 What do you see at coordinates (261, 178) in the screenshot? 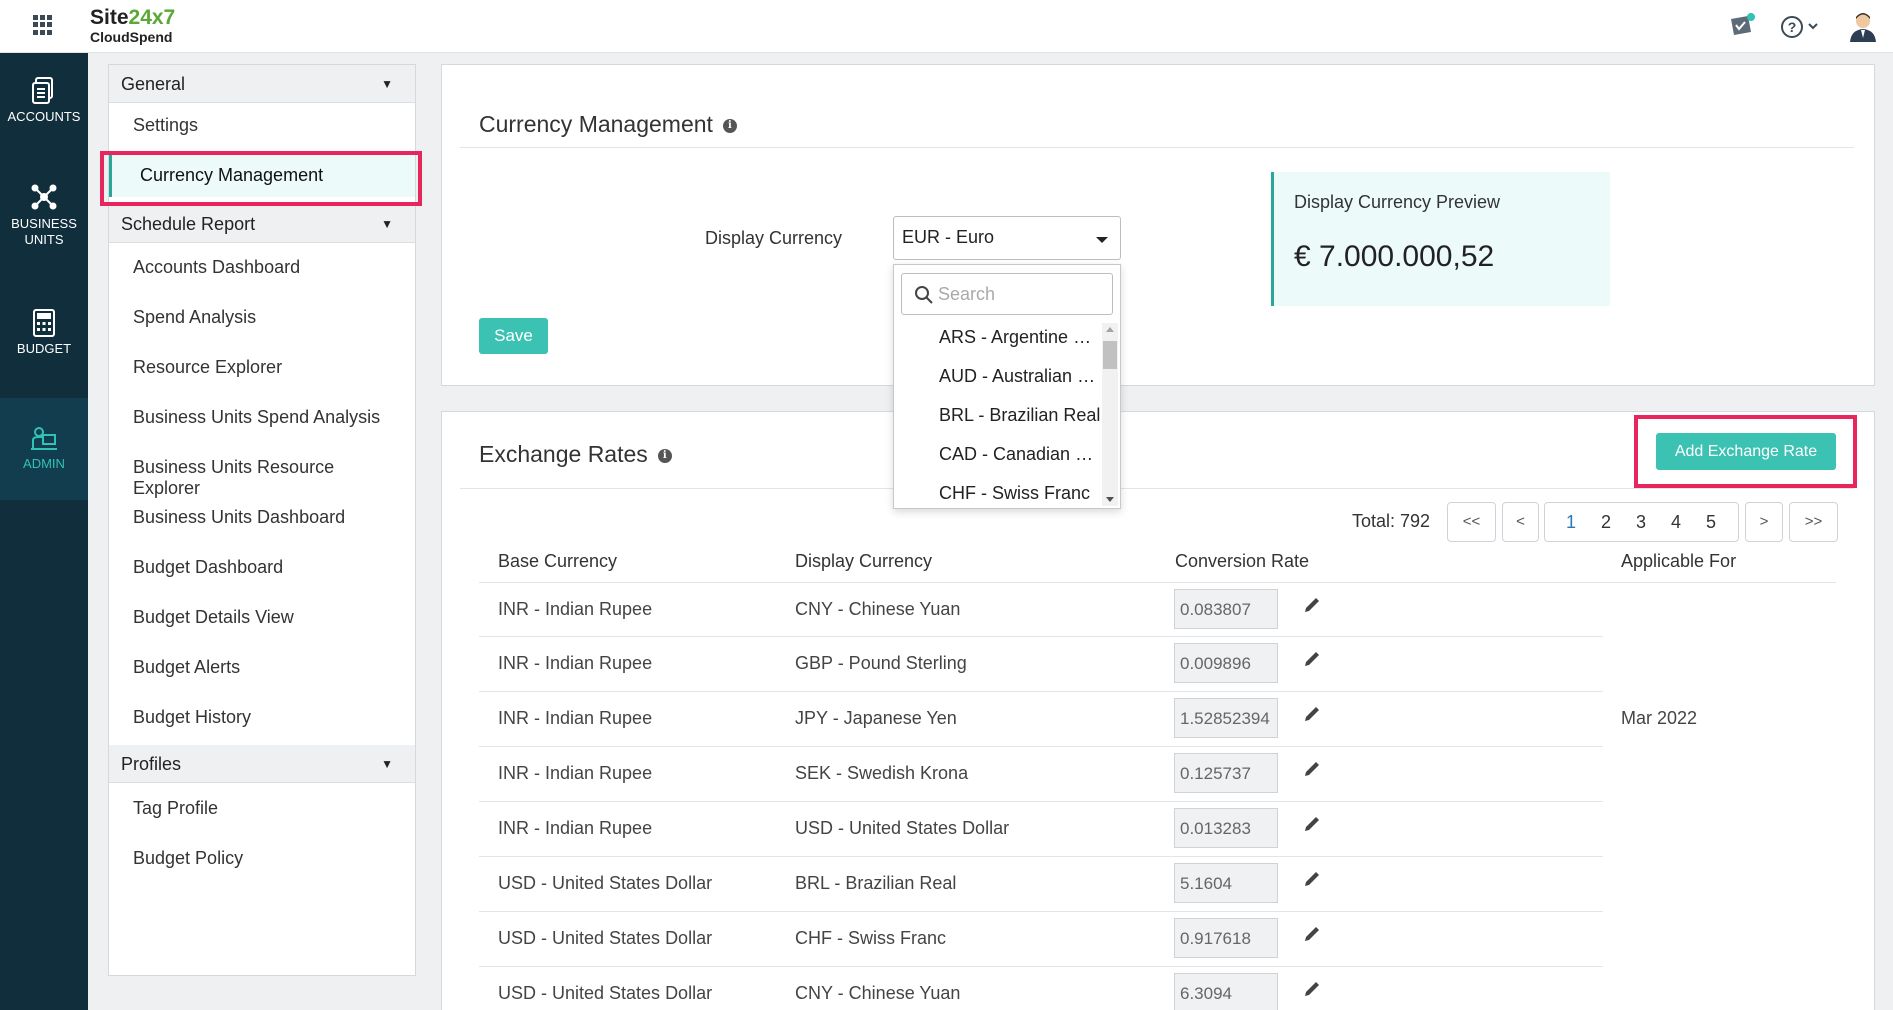
I see `annotation-highlight-currency-management` at bounding box center [261, 178].